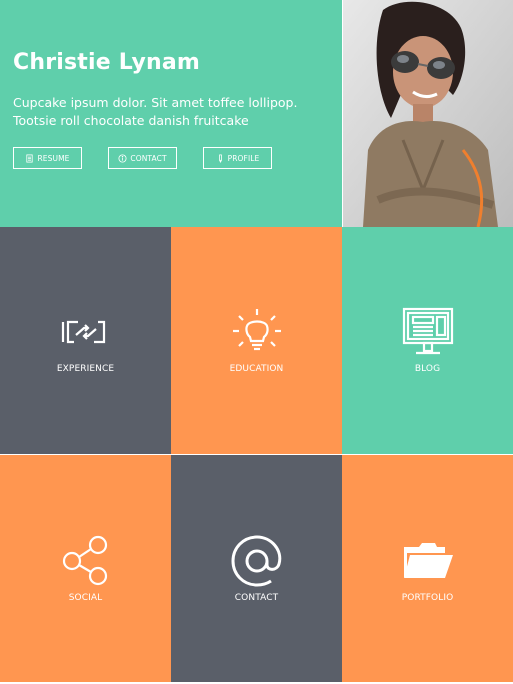  I want to click on refresh-icon, so click(83, 332).